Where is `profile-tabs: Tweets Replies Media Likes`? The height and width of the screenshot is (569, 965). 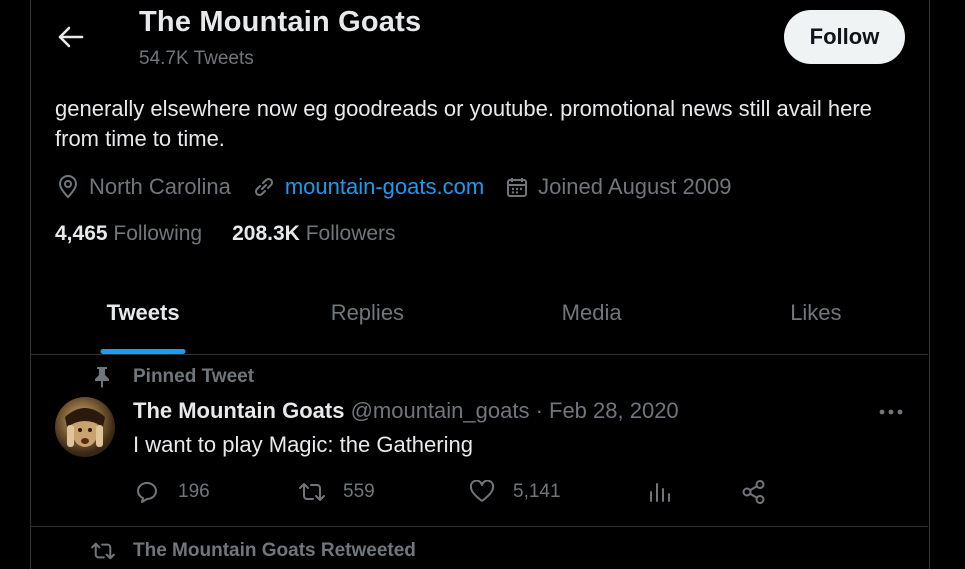 profile-tabs: Tweets Replies Media Likes is located at coordinates (479, 318).